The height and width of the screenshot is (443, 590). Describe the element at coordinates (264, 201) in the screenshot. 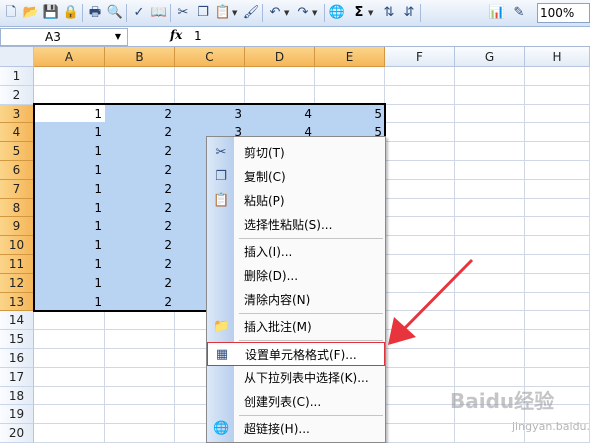

I see `menu-item-label: 粘贴(P)` at that location.